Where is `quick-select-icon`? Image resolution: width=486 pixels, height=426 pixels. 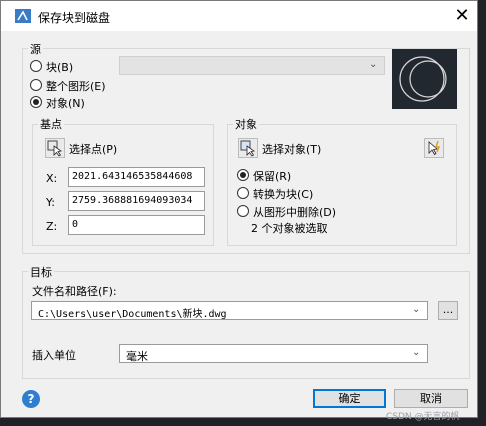
quick-select-icon is located at coordinates (434, 148).